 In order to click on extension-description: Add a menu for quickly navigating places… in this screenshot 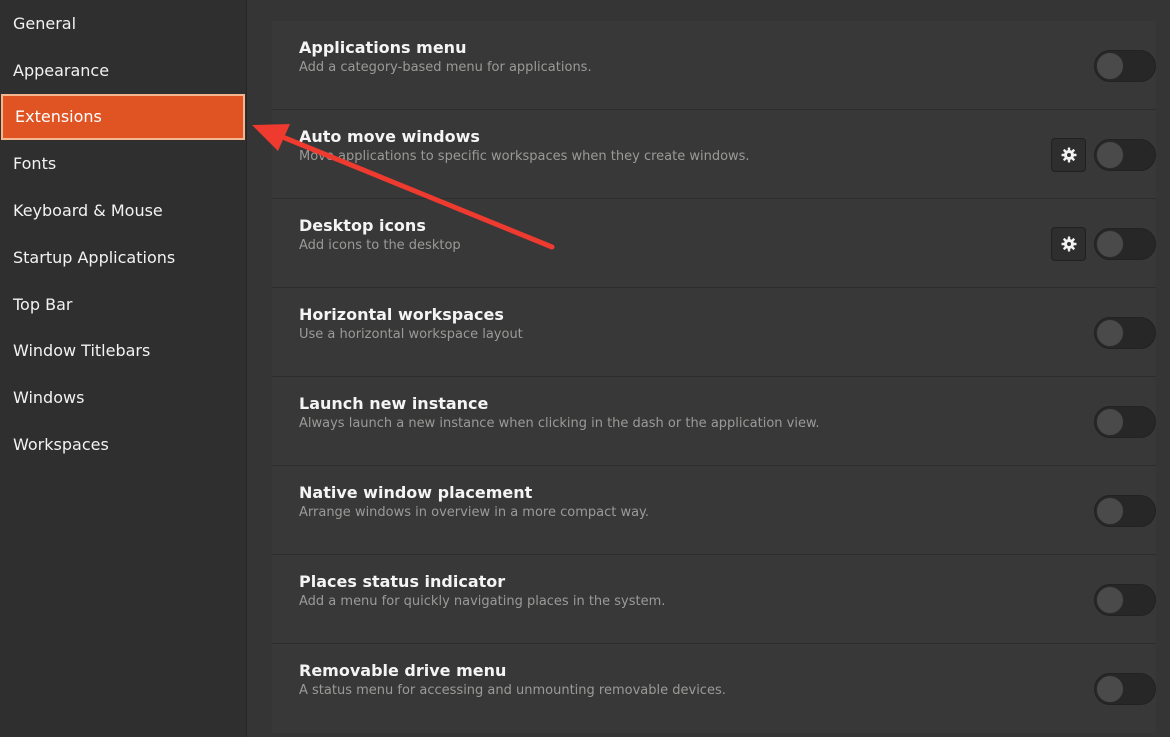, I will do `click(482, 601)`.